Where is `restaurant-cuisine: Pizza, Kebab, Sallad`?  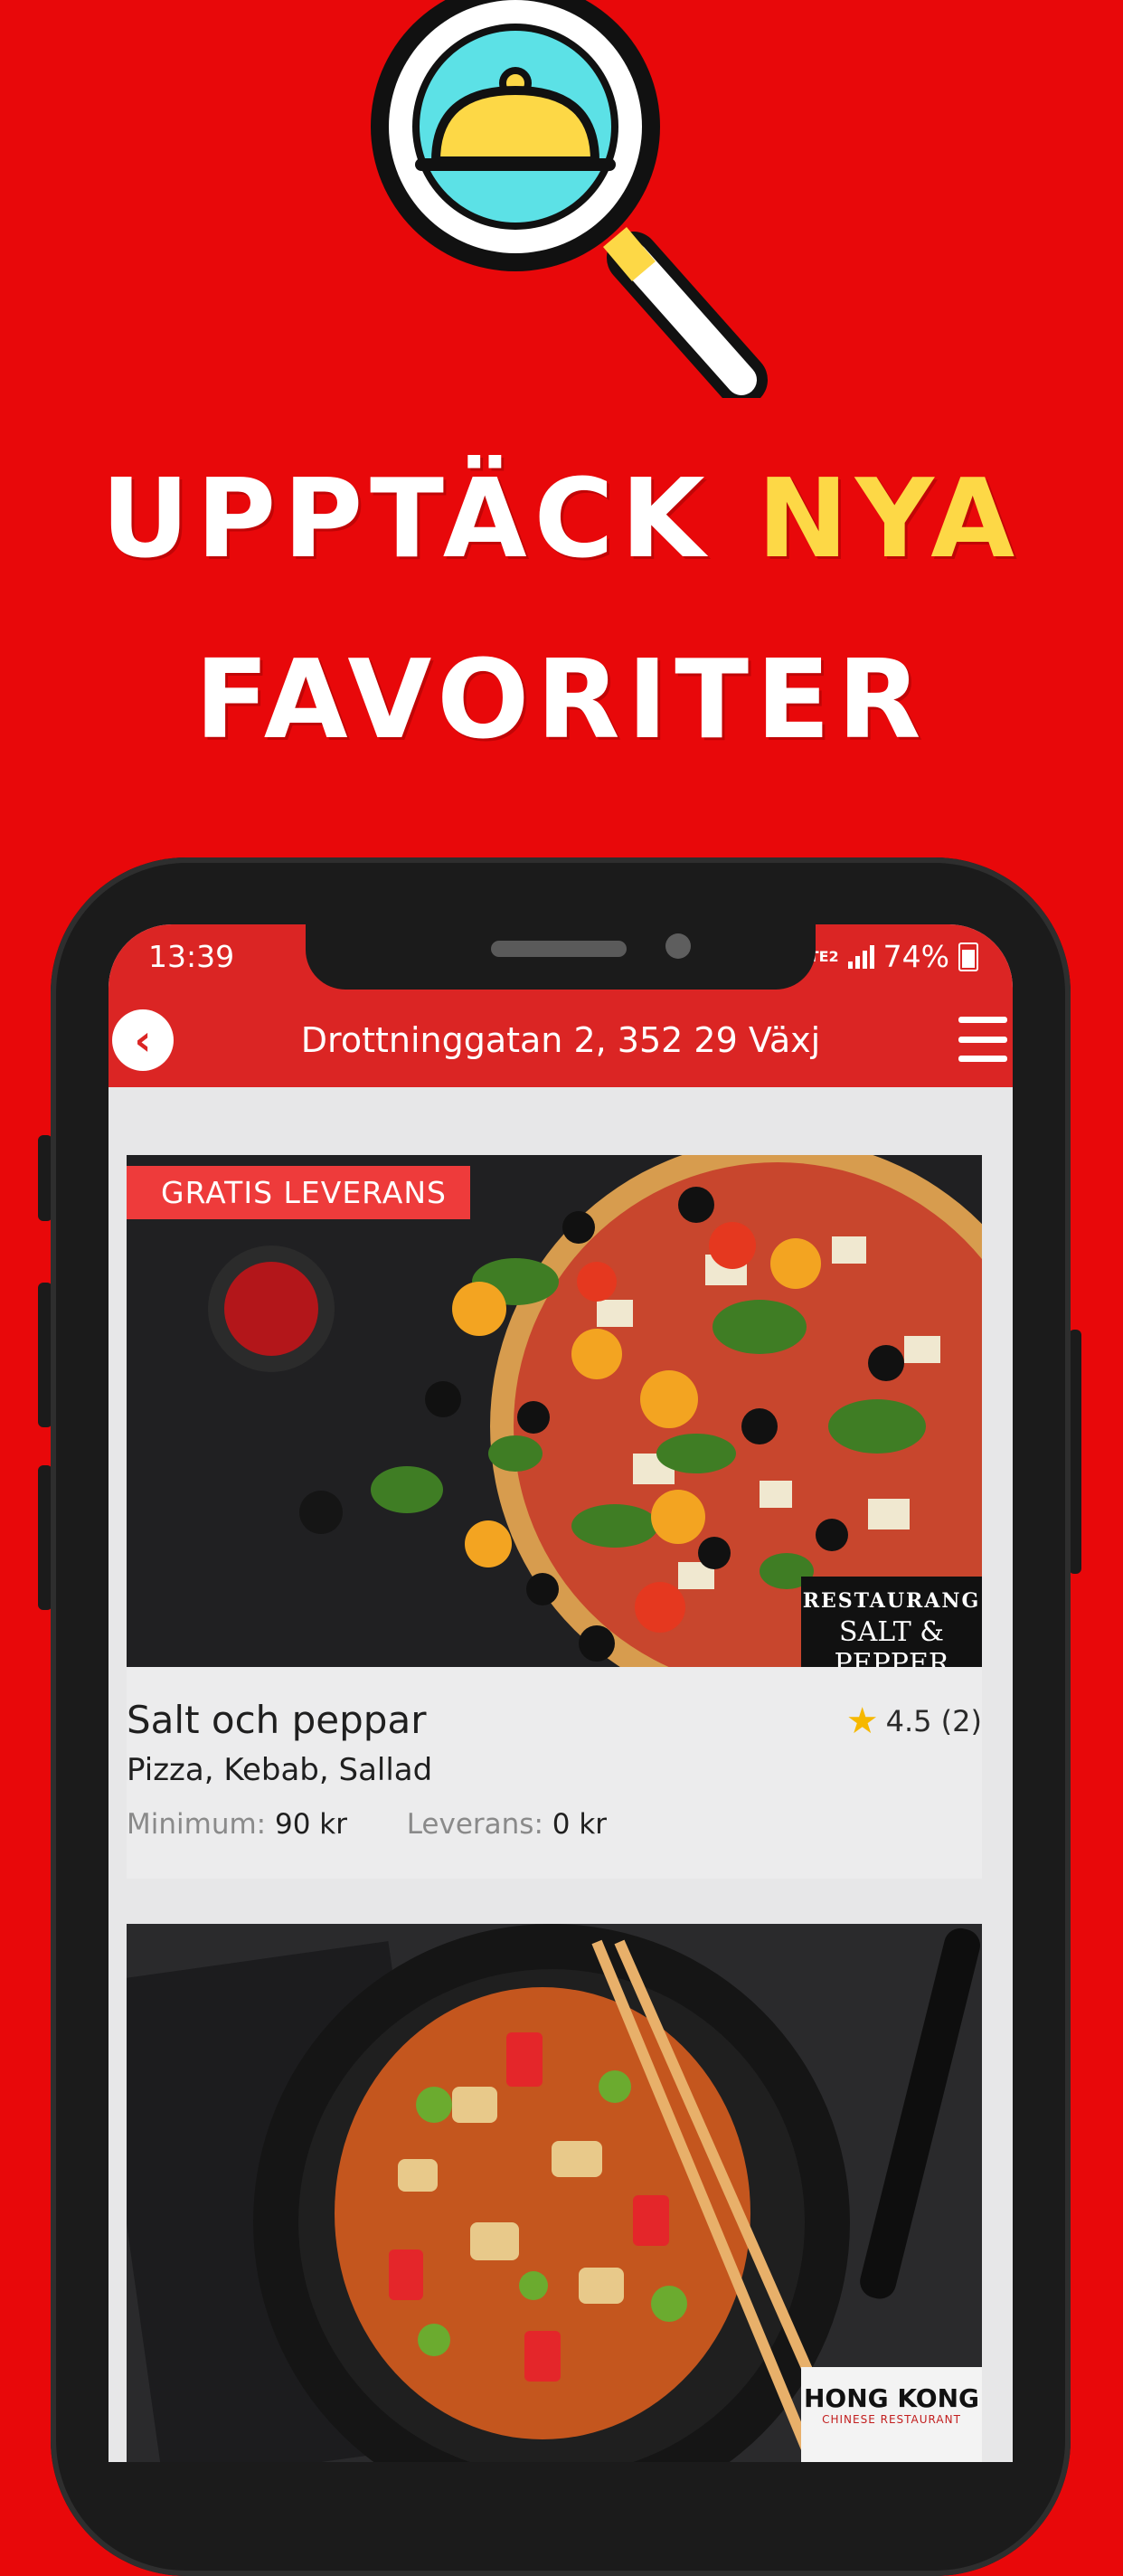 restaurant-cuisine: Pizza, Kebab, Sallad is located at coordinates (280, 1770).